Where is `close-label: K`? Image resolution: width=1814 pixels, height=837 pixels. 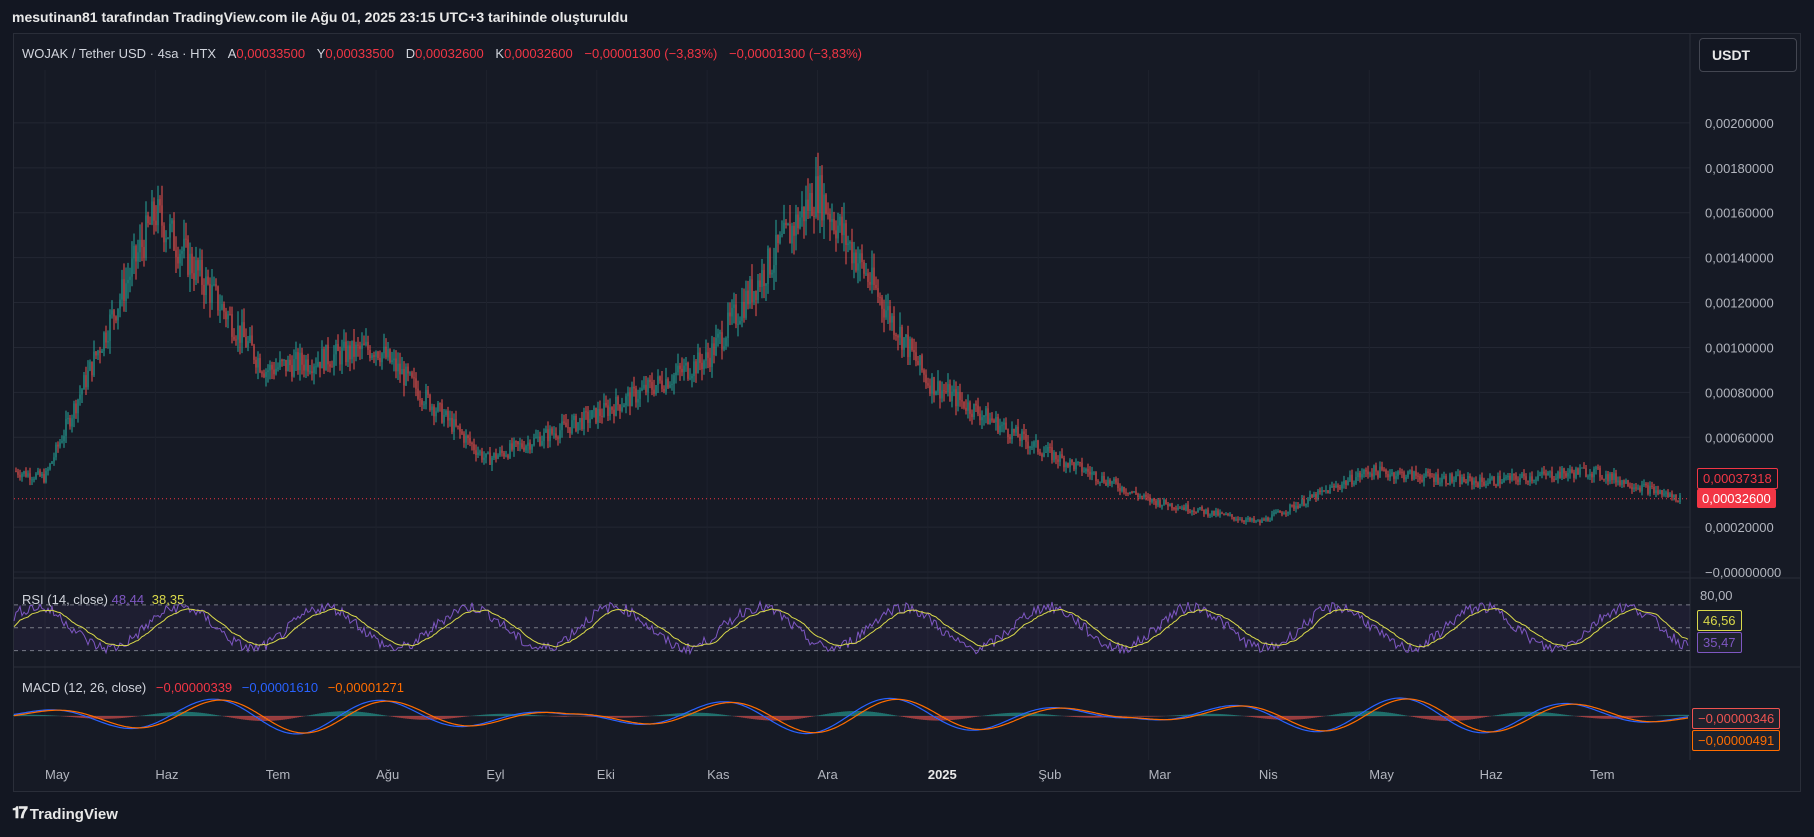
close-label: K is located at coordinates (500, 53).